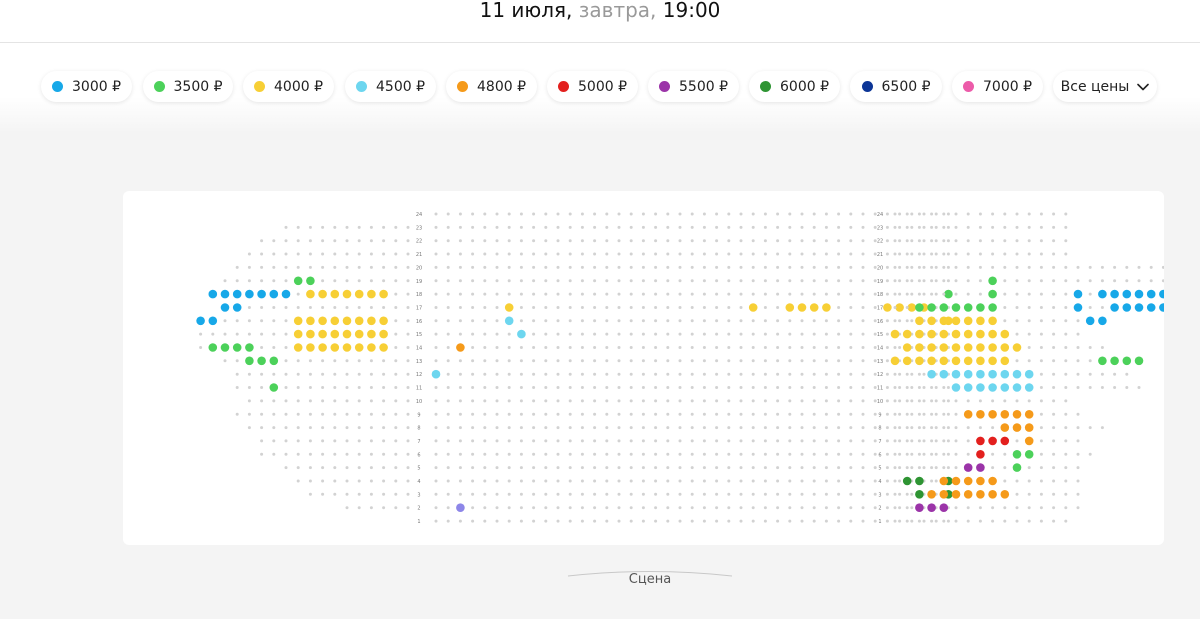  I want to click on price-chip-4000: 4000 ₽, so click(288, 86).